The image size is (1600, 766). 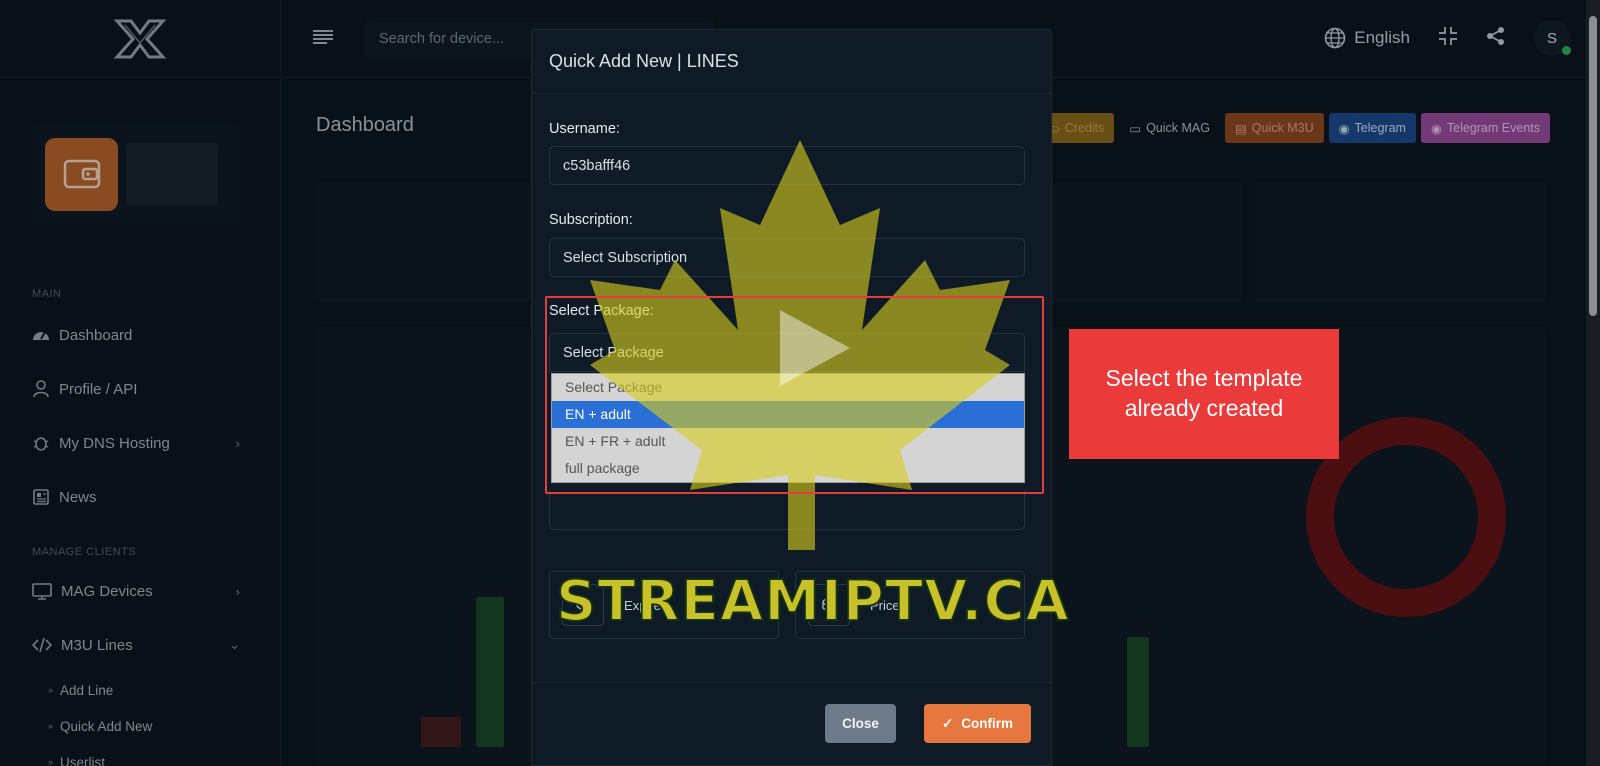 I want to click on scroll-thumb, so click(x=1593, y=166).